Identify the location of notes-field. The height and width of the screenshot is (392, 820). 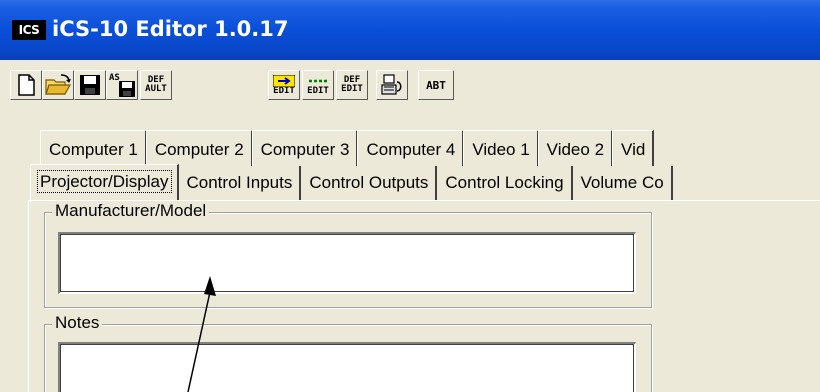
(347, 367).